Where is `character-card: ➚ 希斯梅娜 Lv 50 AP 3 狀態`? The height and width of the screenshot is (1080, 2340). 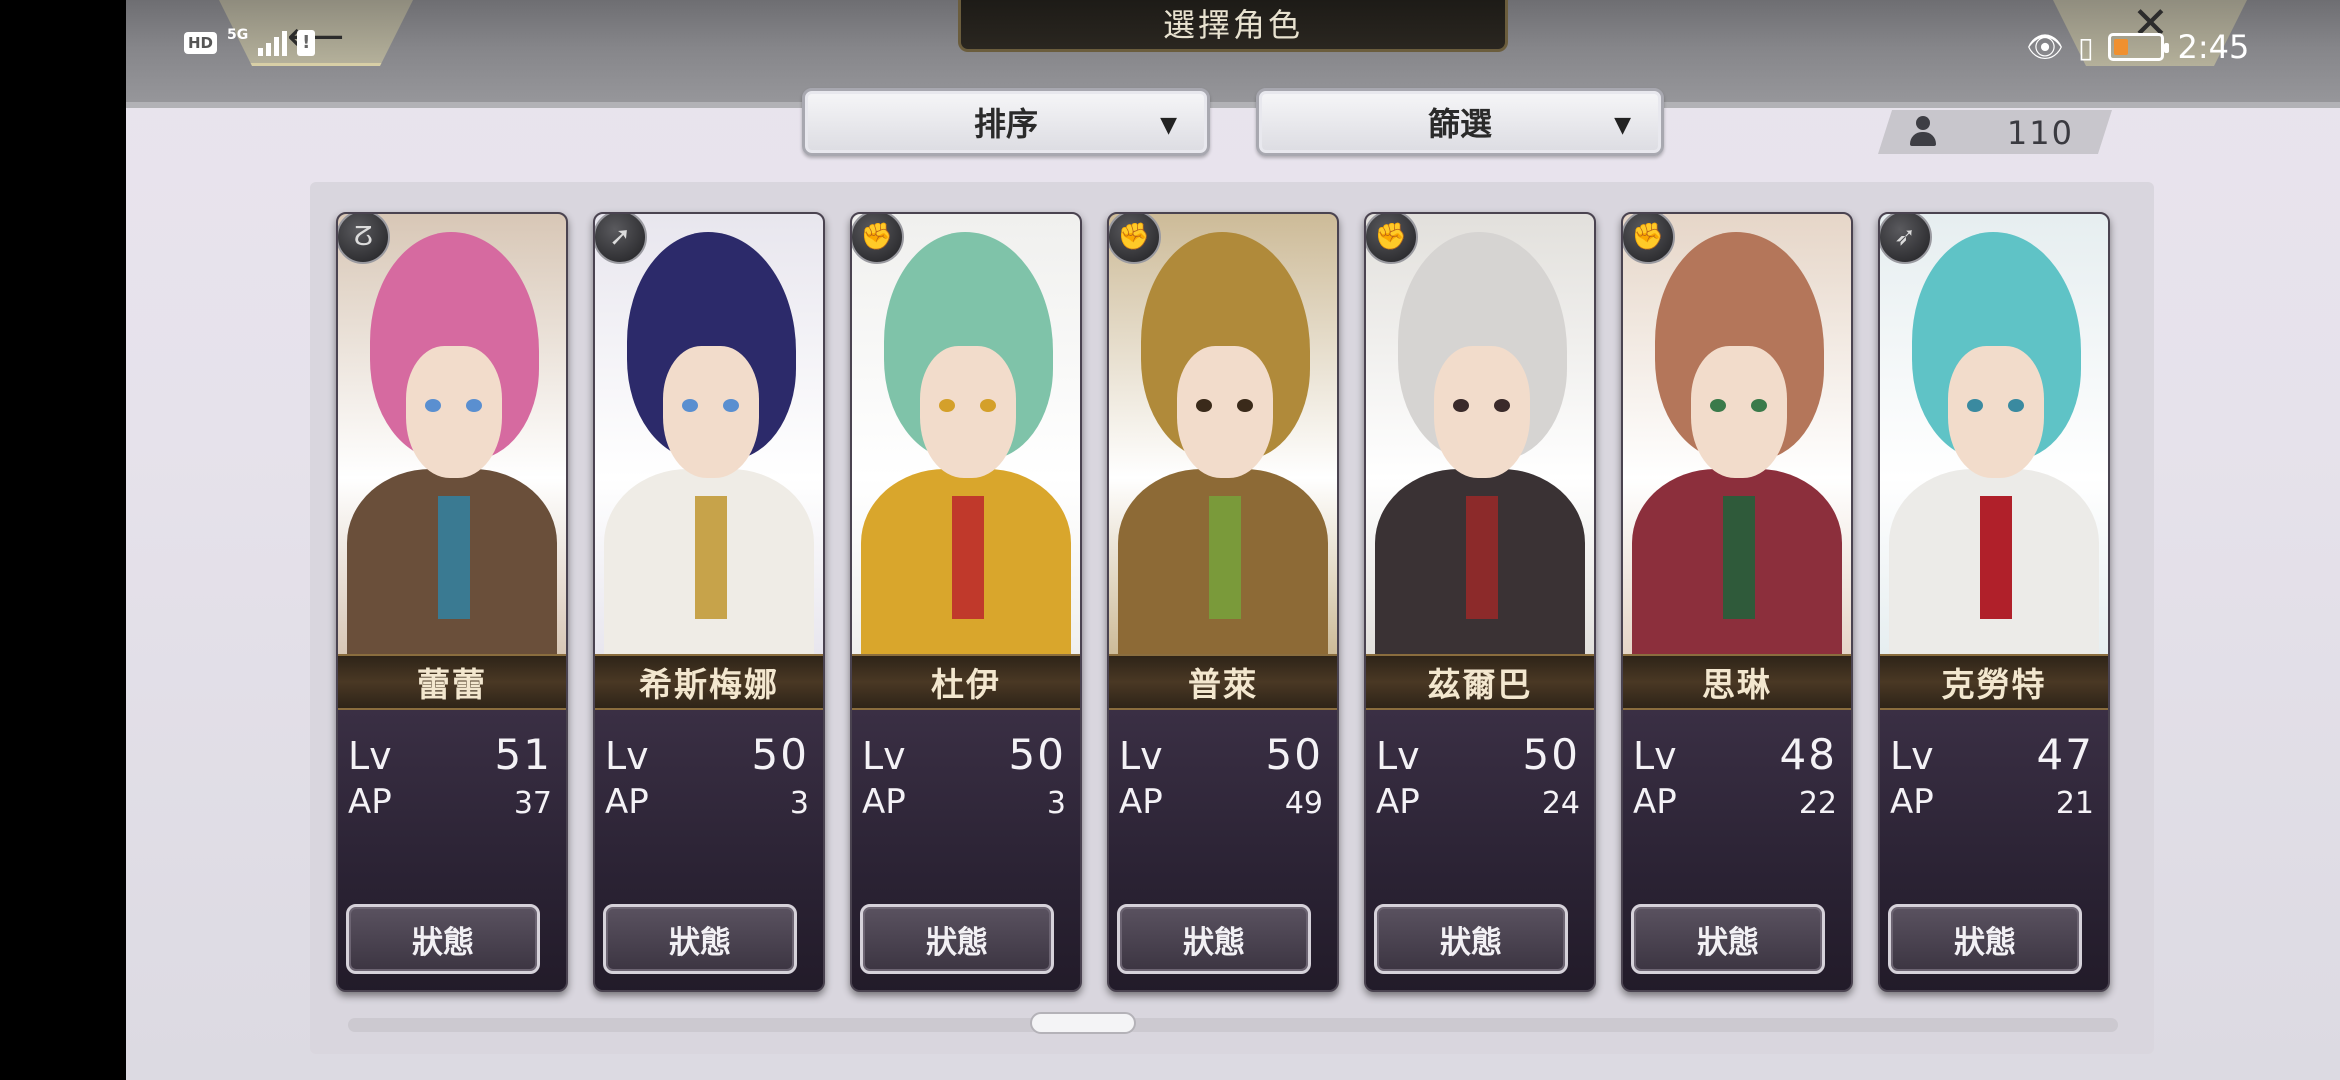
character-card: ➚ 希斯梅娜 Lv 50 AP 3 狀態 is located at coordinates (709, 602).